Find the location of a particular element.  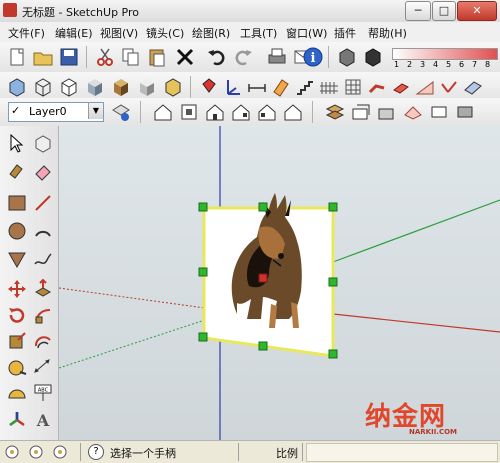

cut-icon is located at coordinates (105, 57).